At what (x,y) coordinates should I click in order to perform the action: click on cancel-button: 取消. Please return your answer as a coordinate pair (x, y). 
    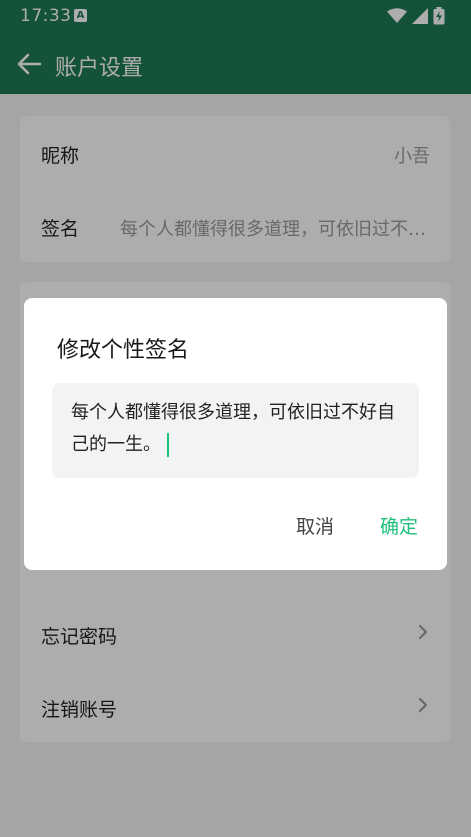
    Looking at the image, I should click on (315, 525).